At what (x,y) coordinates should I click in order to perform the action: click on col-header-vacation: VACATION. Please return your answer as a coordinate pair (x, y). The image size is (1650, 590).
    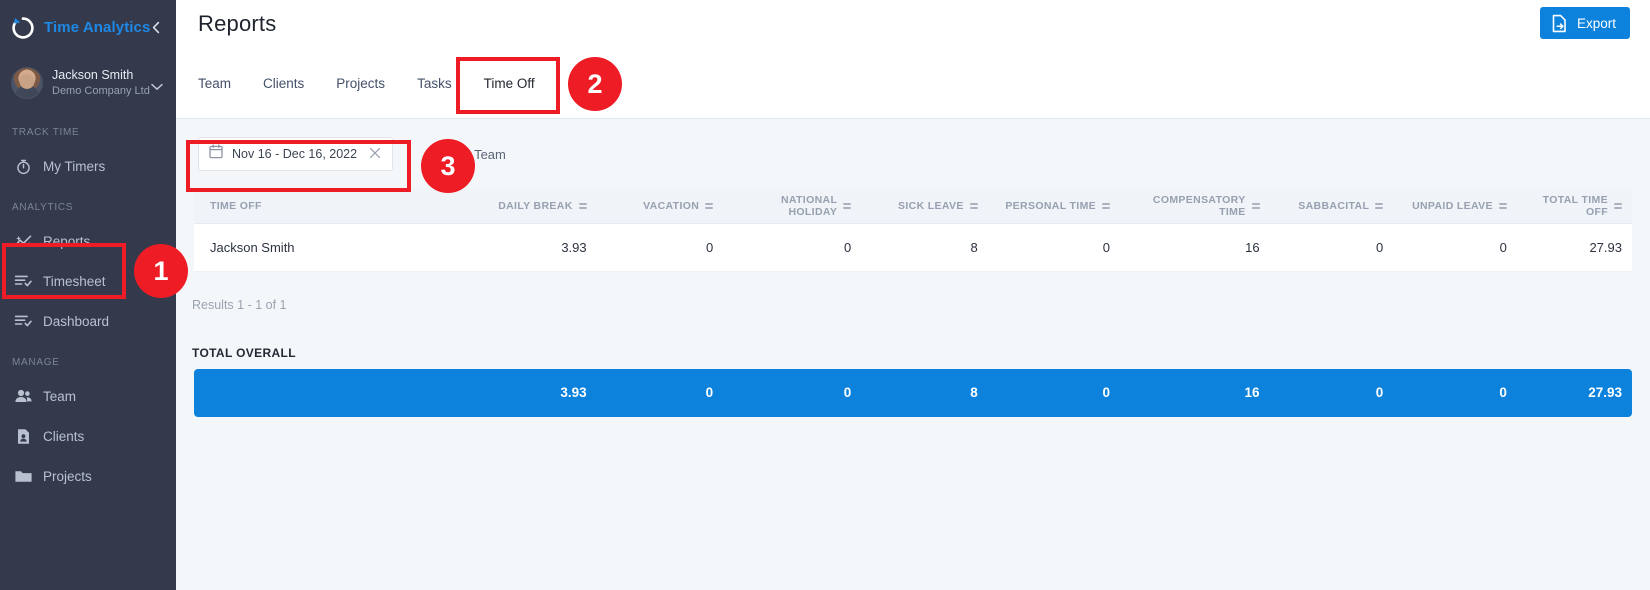
    Looking at the image, I should click on (660, 206).